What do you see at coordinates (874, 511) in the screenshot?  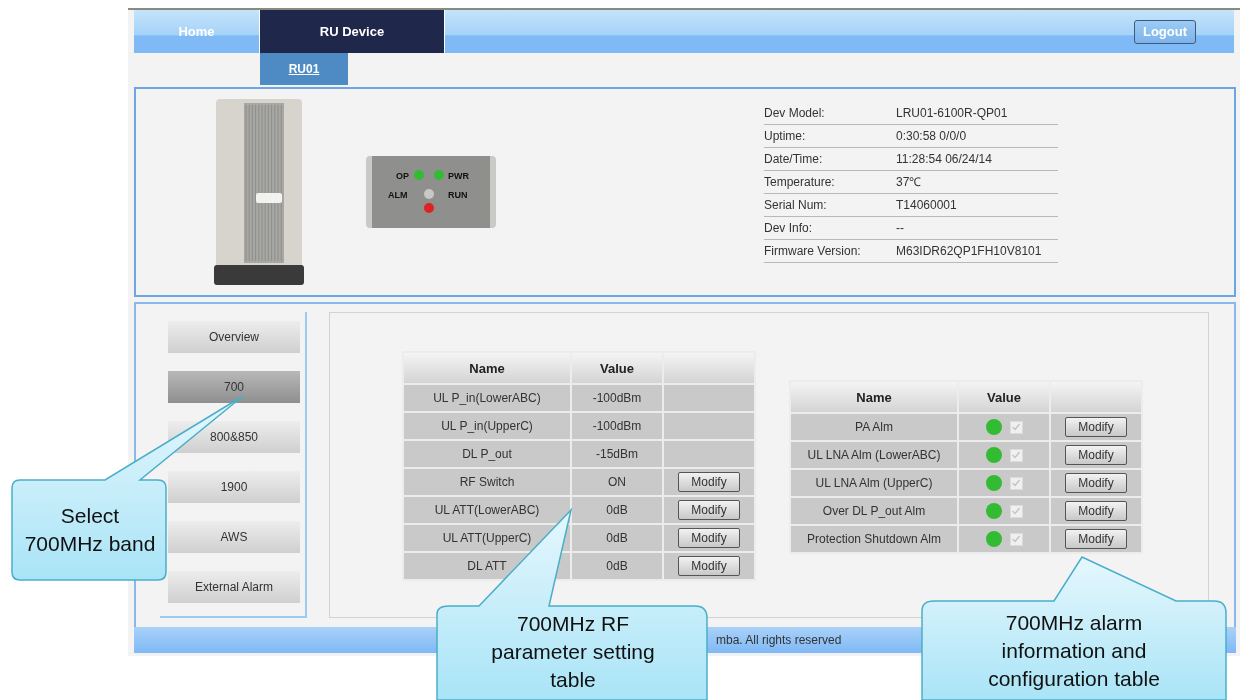 I see `table-cell: Over DL P_out Alm` at bounding box center [874, 511].